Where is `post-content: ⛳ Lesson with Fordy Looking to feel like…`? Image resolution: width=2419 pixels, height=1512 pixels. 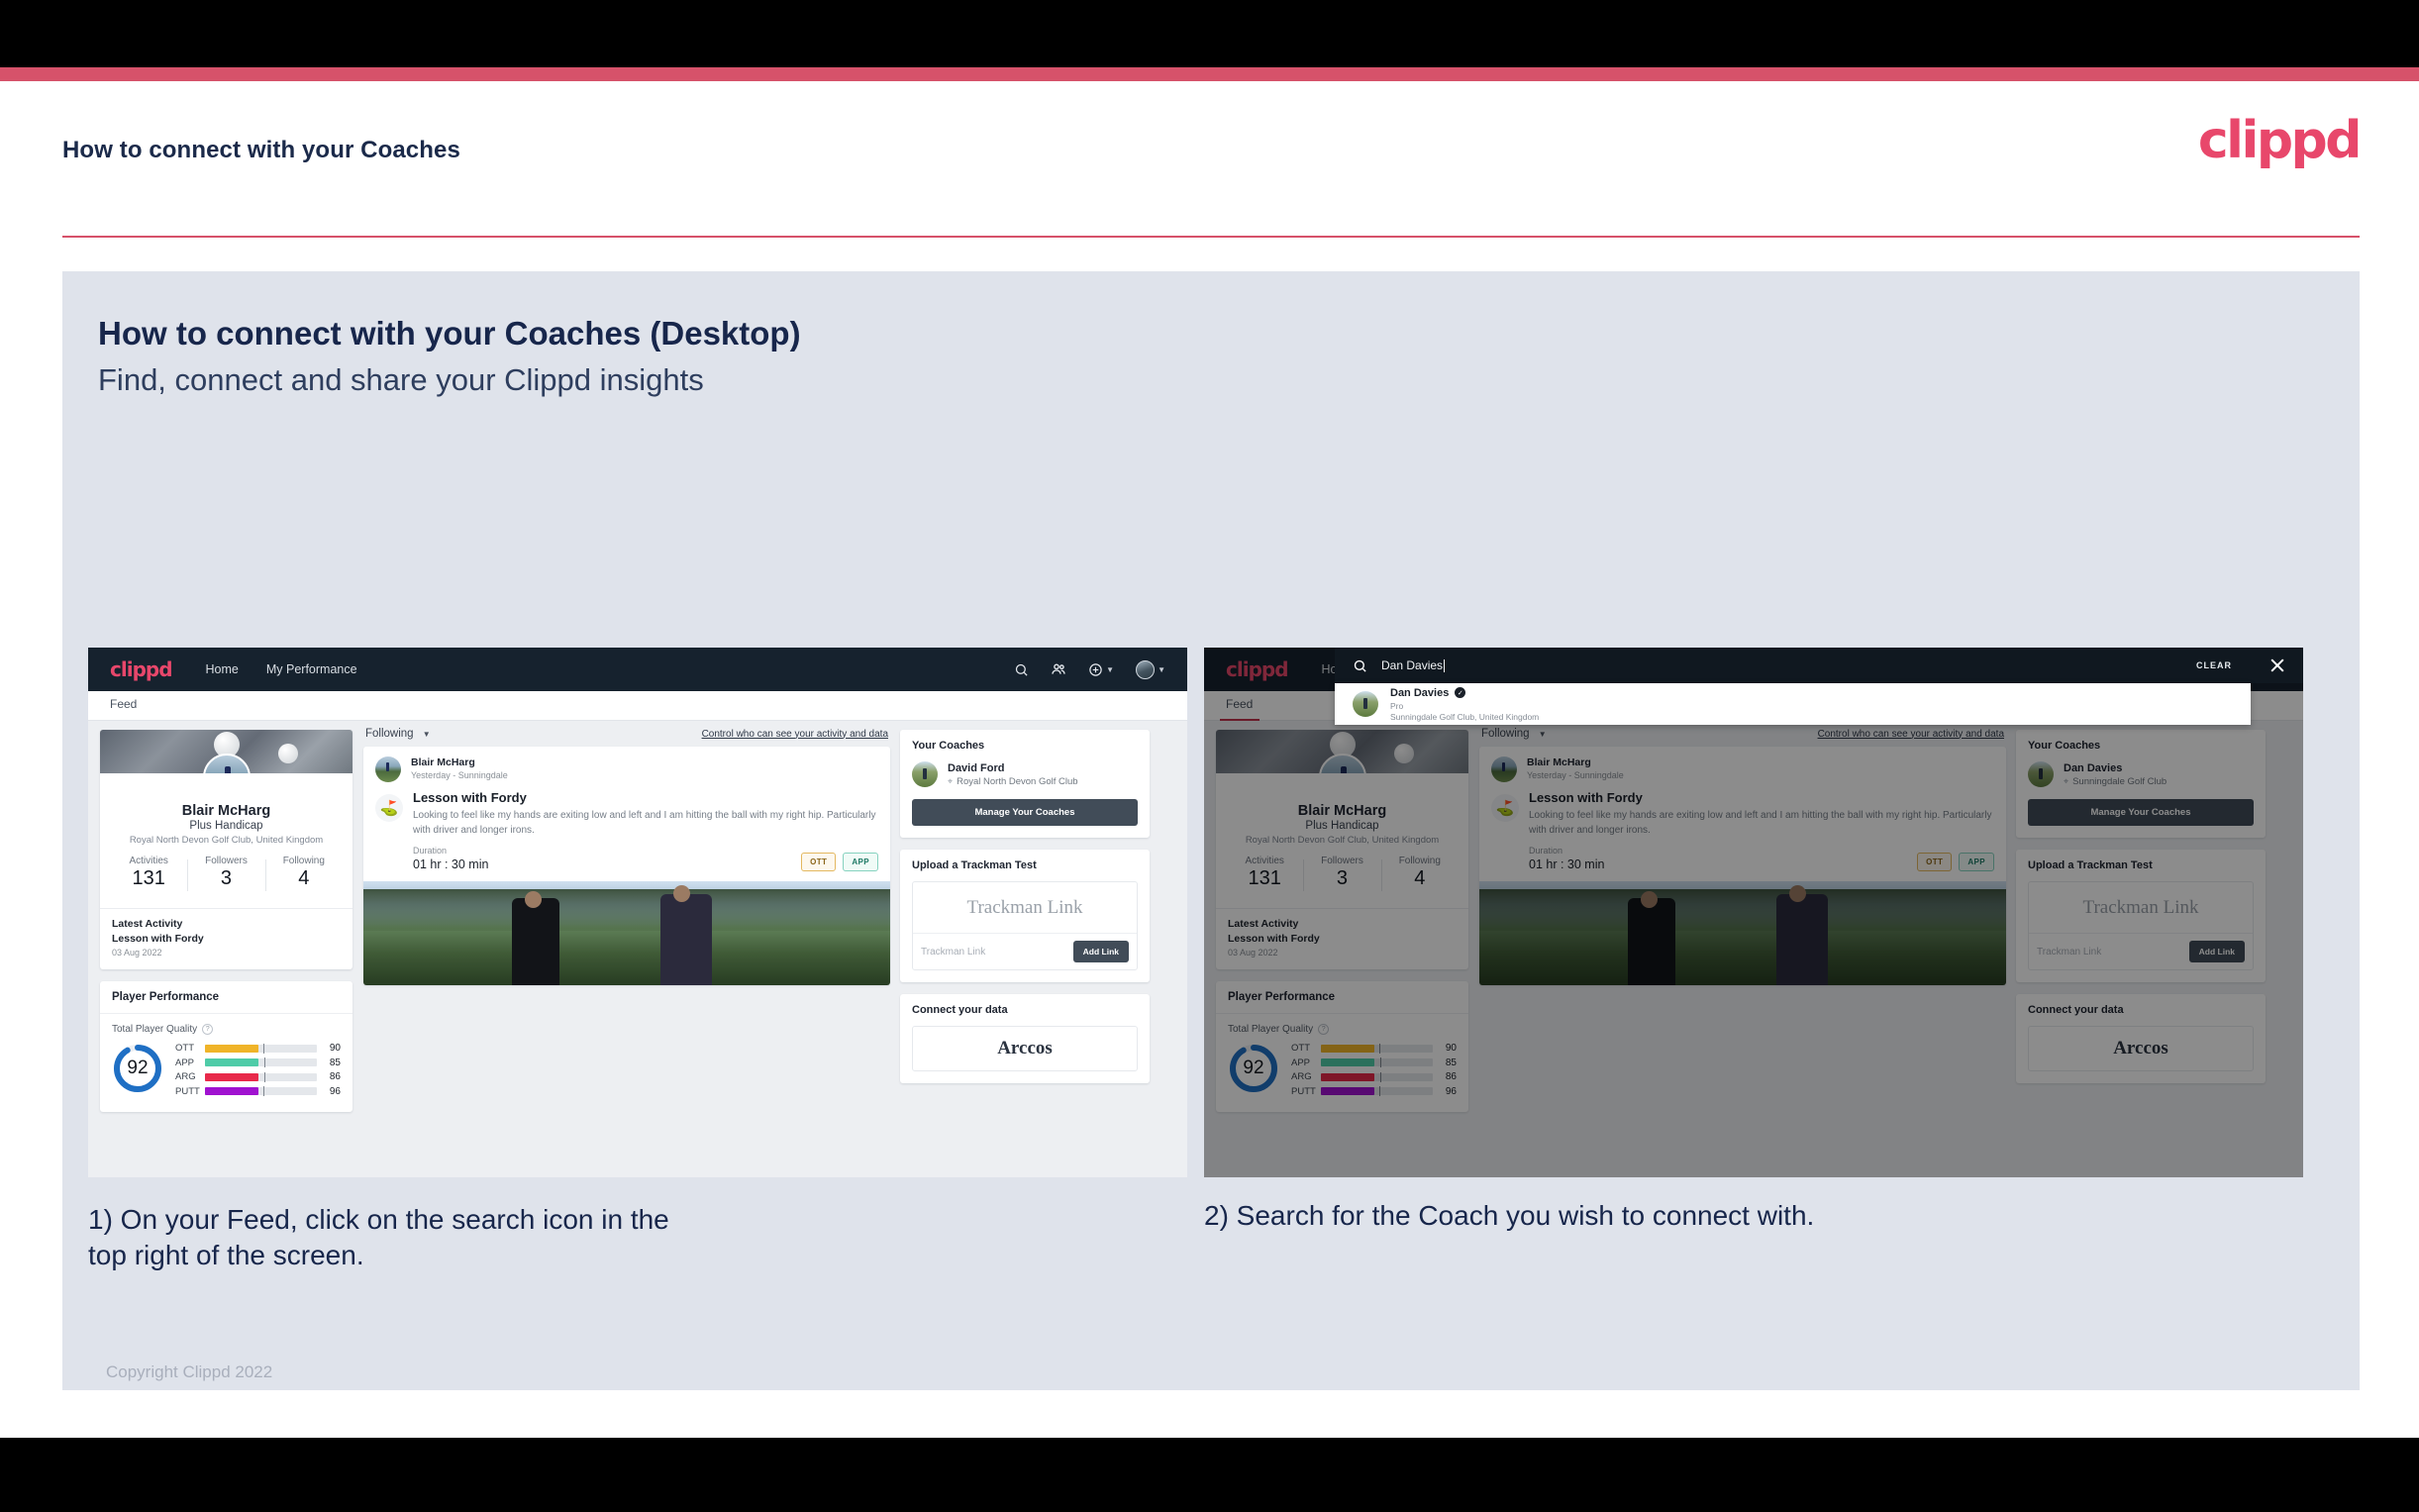 post-content: ⛳ Lesson with Fordy Looking to feel like… is located at coordinates (626, 832).